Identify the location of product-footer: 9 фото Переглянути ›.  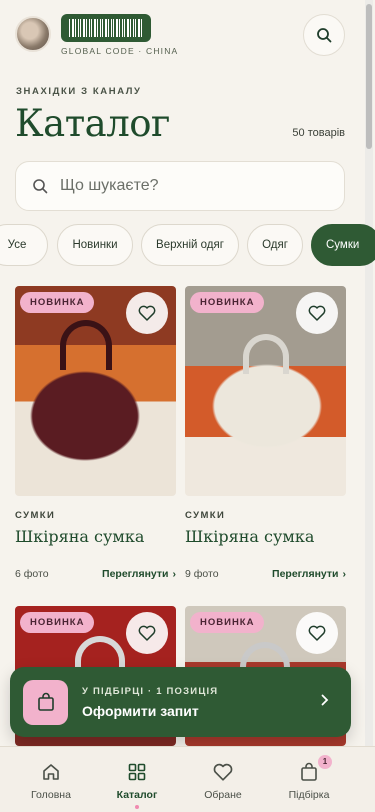
(265, 574).